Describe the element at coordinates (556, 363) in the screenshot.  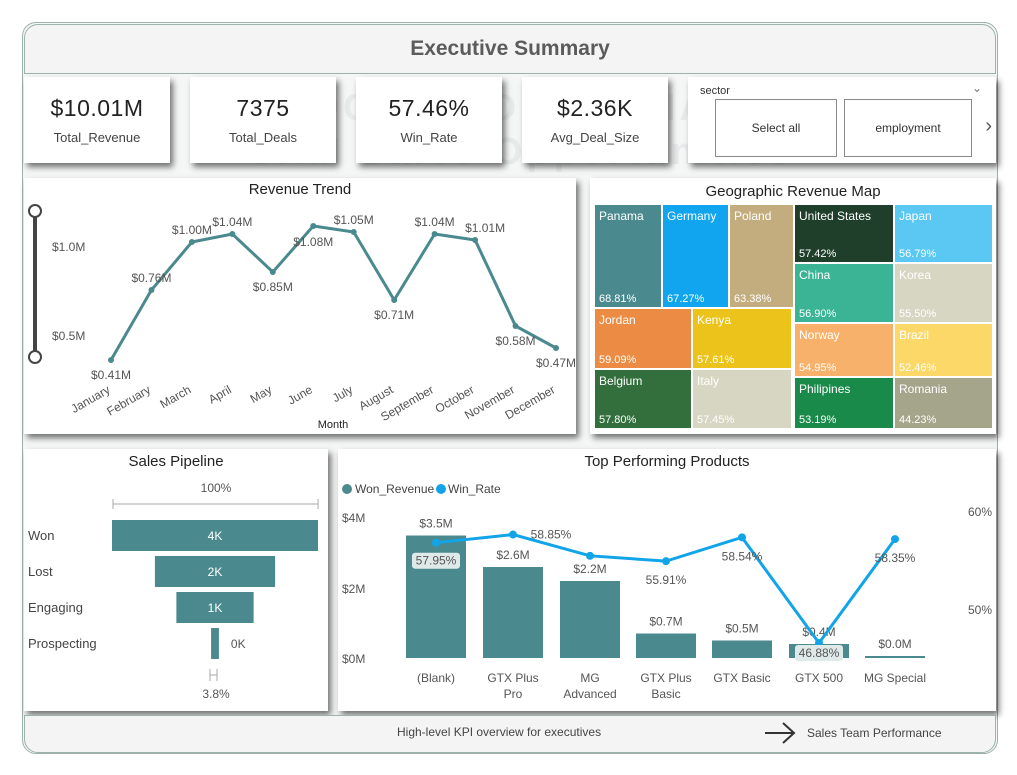
I see `data-label: $0.47M` at that location.